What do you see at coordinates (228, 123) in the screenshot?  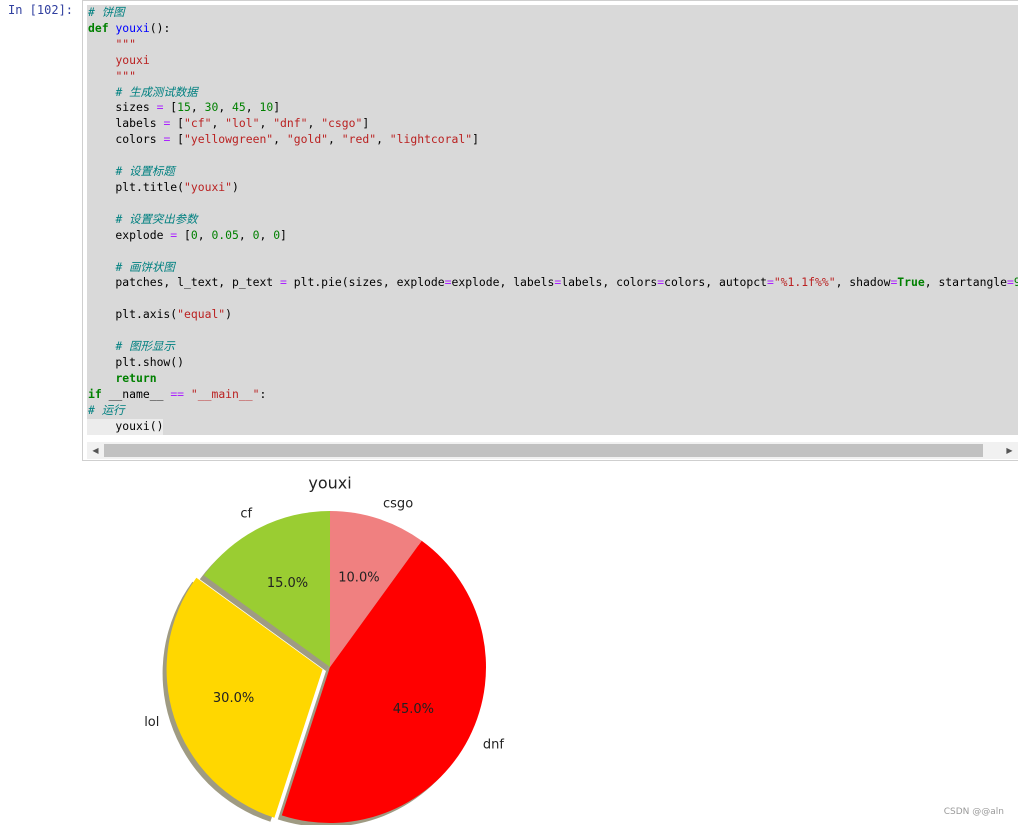 I see `code-line: labels = ["cf", "lol", "dnf", "csgo"]` at bounding box center [228, 123].